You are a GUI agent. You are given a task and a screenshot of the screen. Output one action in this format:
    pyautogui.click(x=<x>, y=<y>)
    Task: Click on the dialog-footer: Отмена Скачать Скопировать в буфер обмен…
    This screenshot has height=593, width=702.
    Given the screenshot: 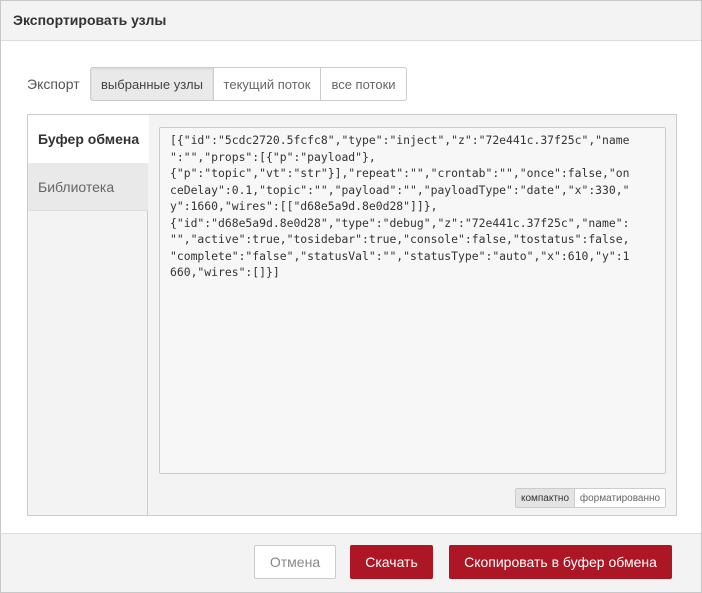 What is the action you would take?
    pyautogui.click(x=351, y=562)
    